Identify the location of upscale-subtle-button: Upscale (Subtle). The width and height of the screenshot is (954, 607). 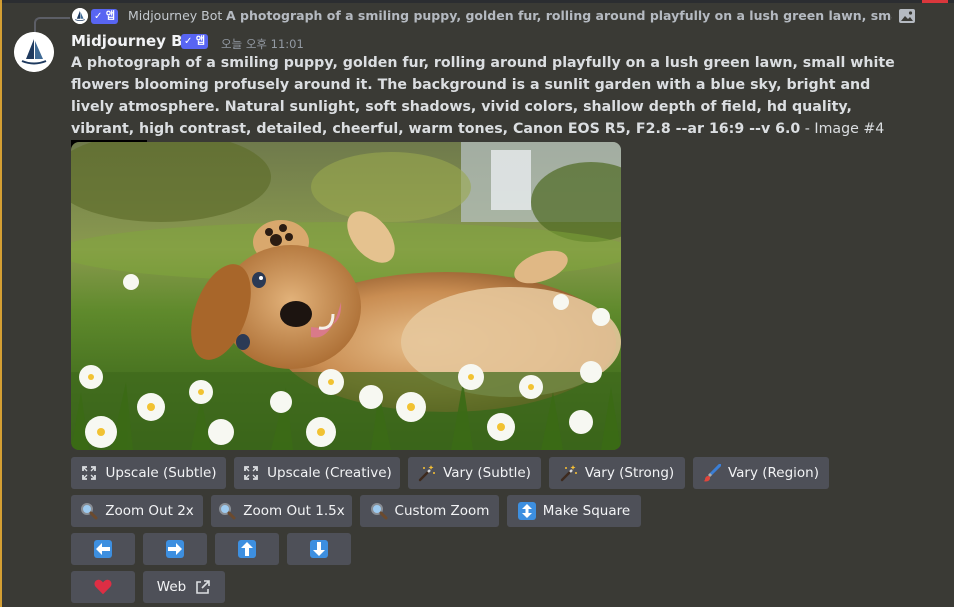
(148, 473).